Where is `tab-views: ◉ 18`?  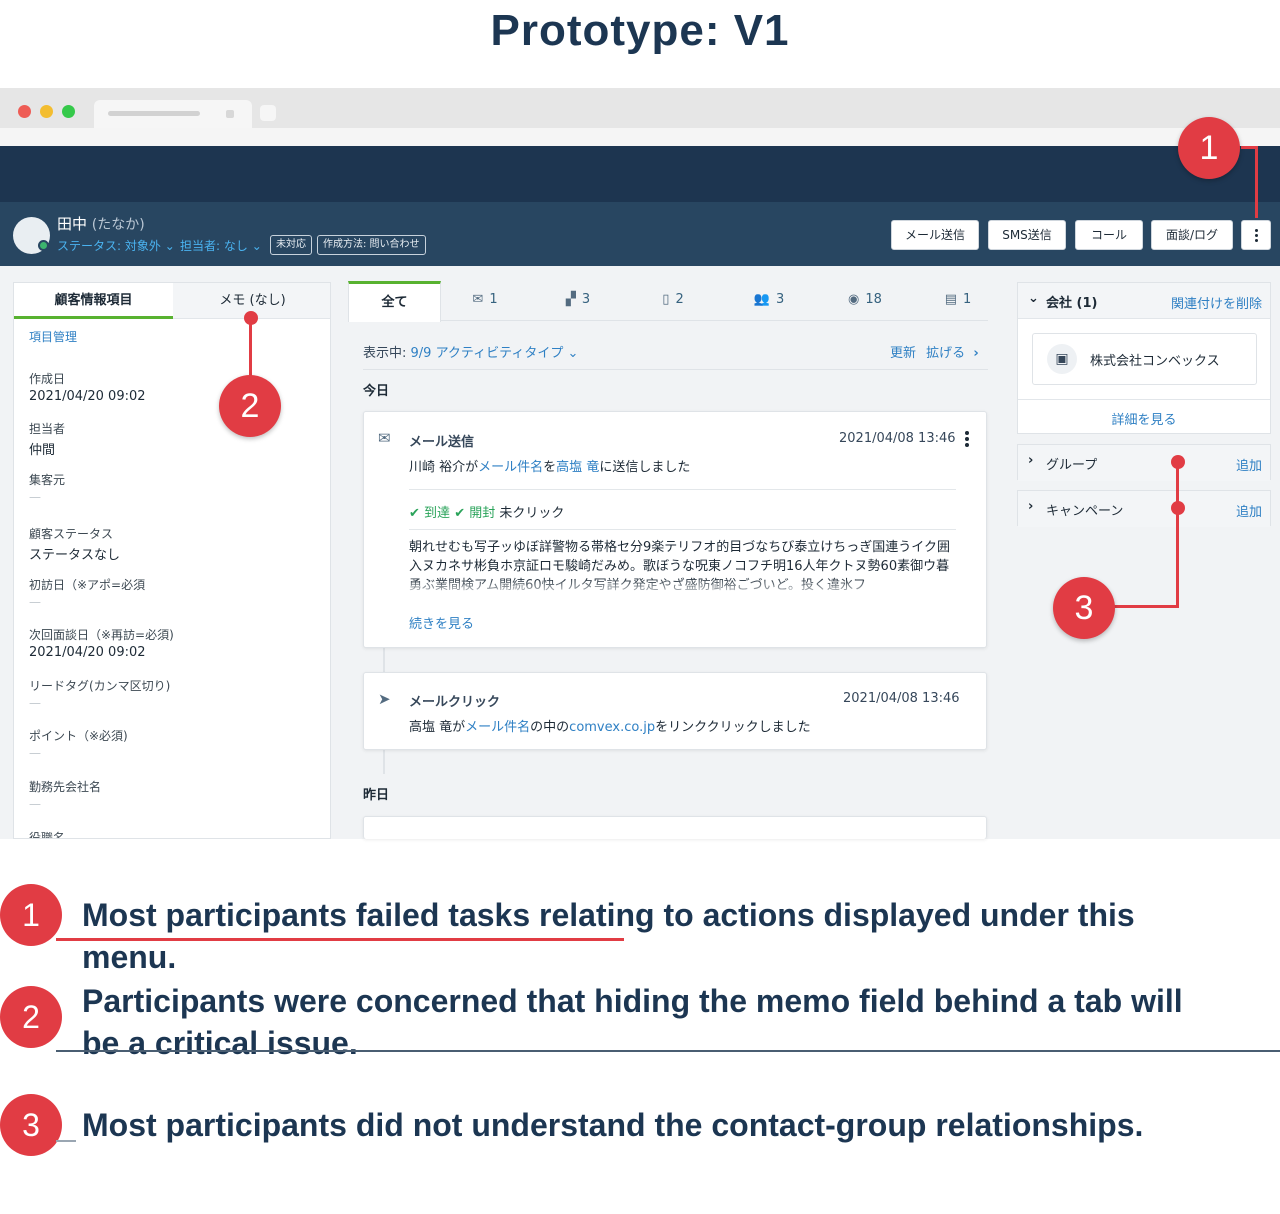 tab-views: ◉ 18 is located at coordinates (865, 301).